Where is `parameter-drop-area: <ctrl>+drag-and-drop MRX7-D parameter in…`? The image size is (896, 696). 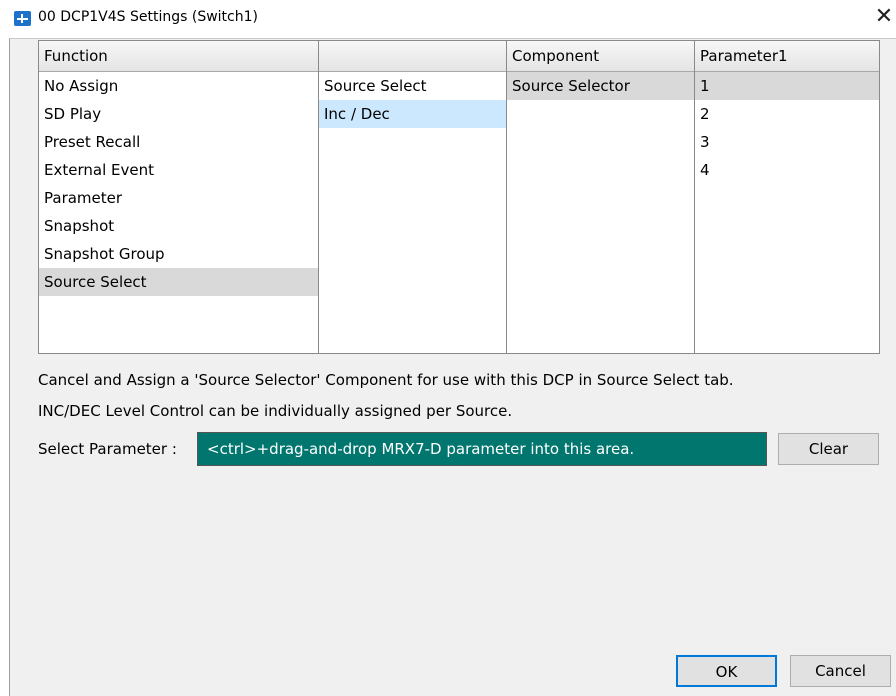
parameter-drop-area: <ctrl>+drag-and-drop MRX7-D parameter in… is located at coordinates (482, 449).